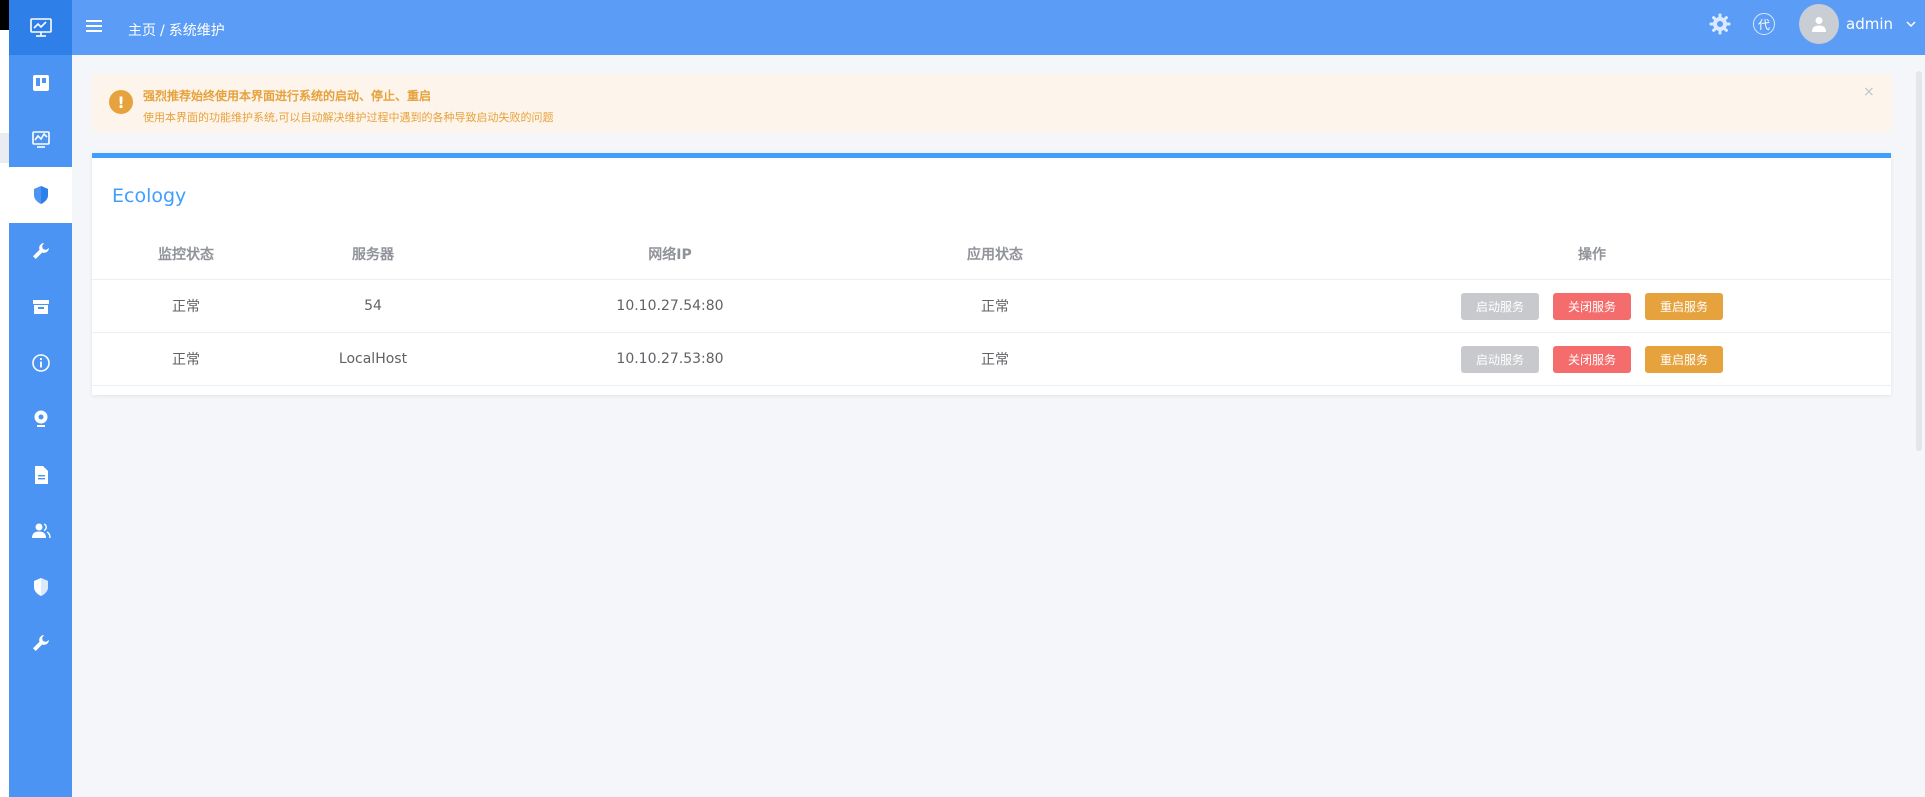 The image size is (1925, 797). Describe the element at coordinates (4, 398) in the screenshot. I see `left-edge-strip` at that location.